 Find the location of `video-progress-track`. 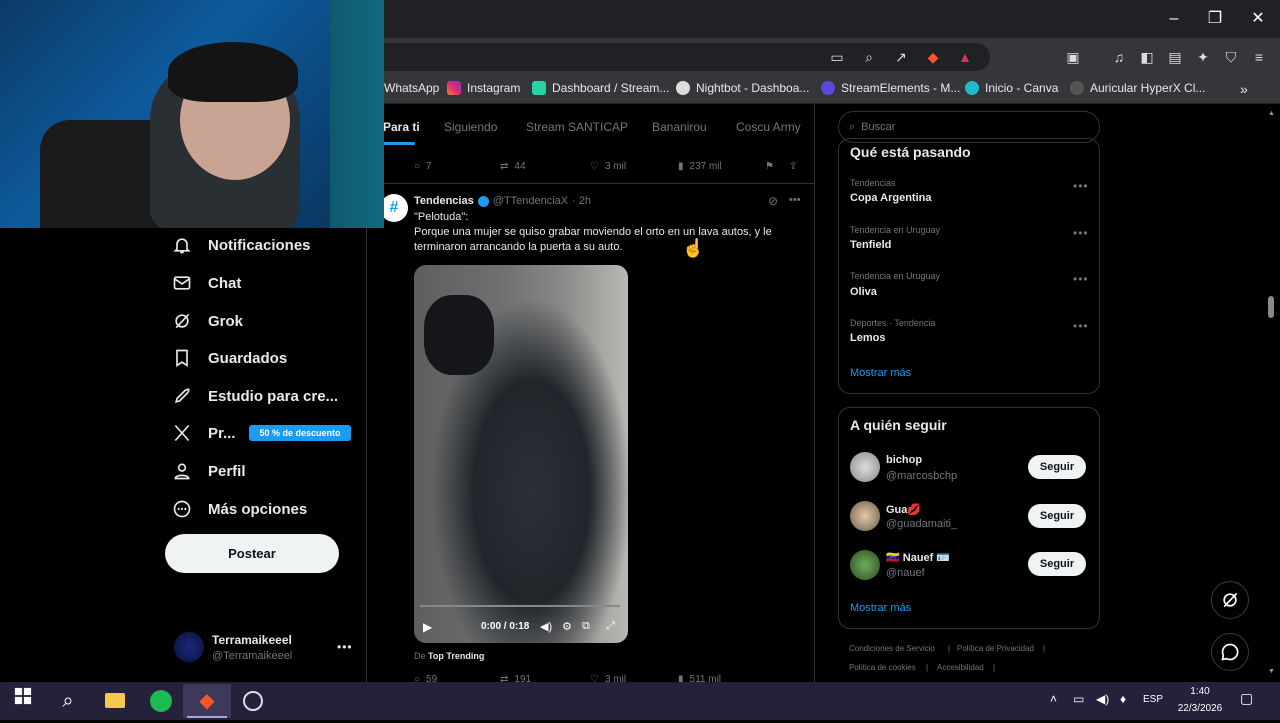

video-progress-track is located at coordinates (520, 606).